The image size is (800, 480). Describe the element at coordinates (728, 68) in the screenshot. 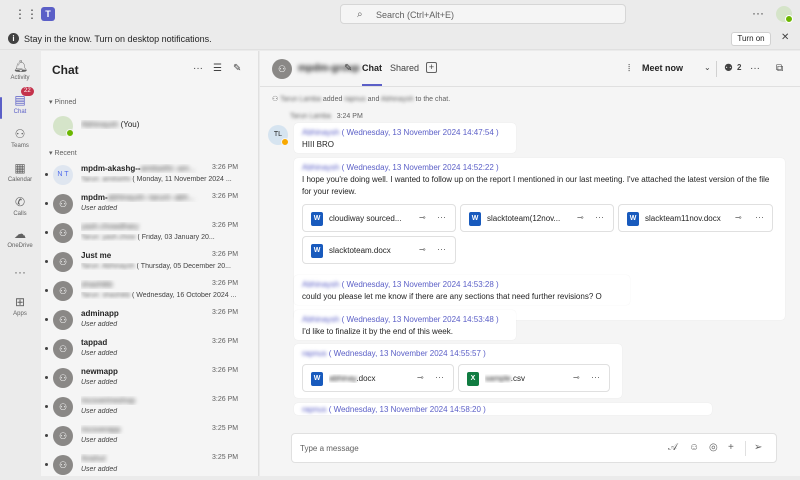

I see `people-icon: ⚉` at that location.